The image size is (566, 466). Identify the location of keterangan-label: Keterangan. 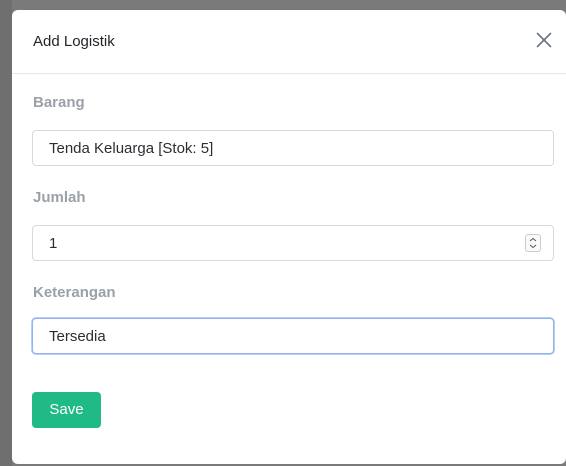
(74, 292).